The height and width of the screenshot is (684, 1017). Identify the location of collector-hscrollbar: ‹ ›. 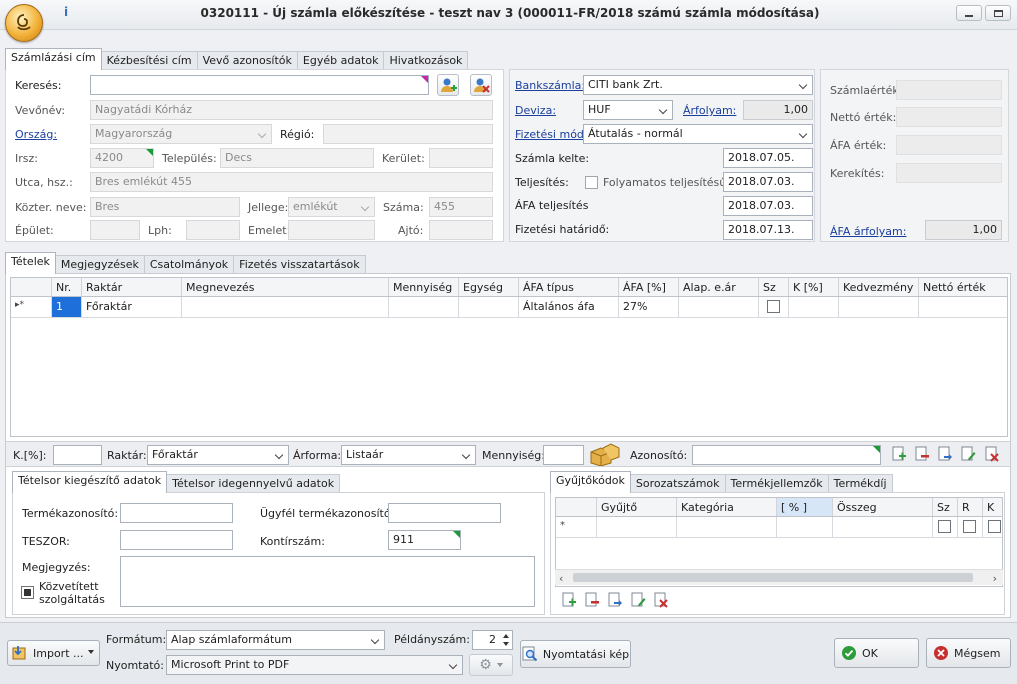
(779, 577).